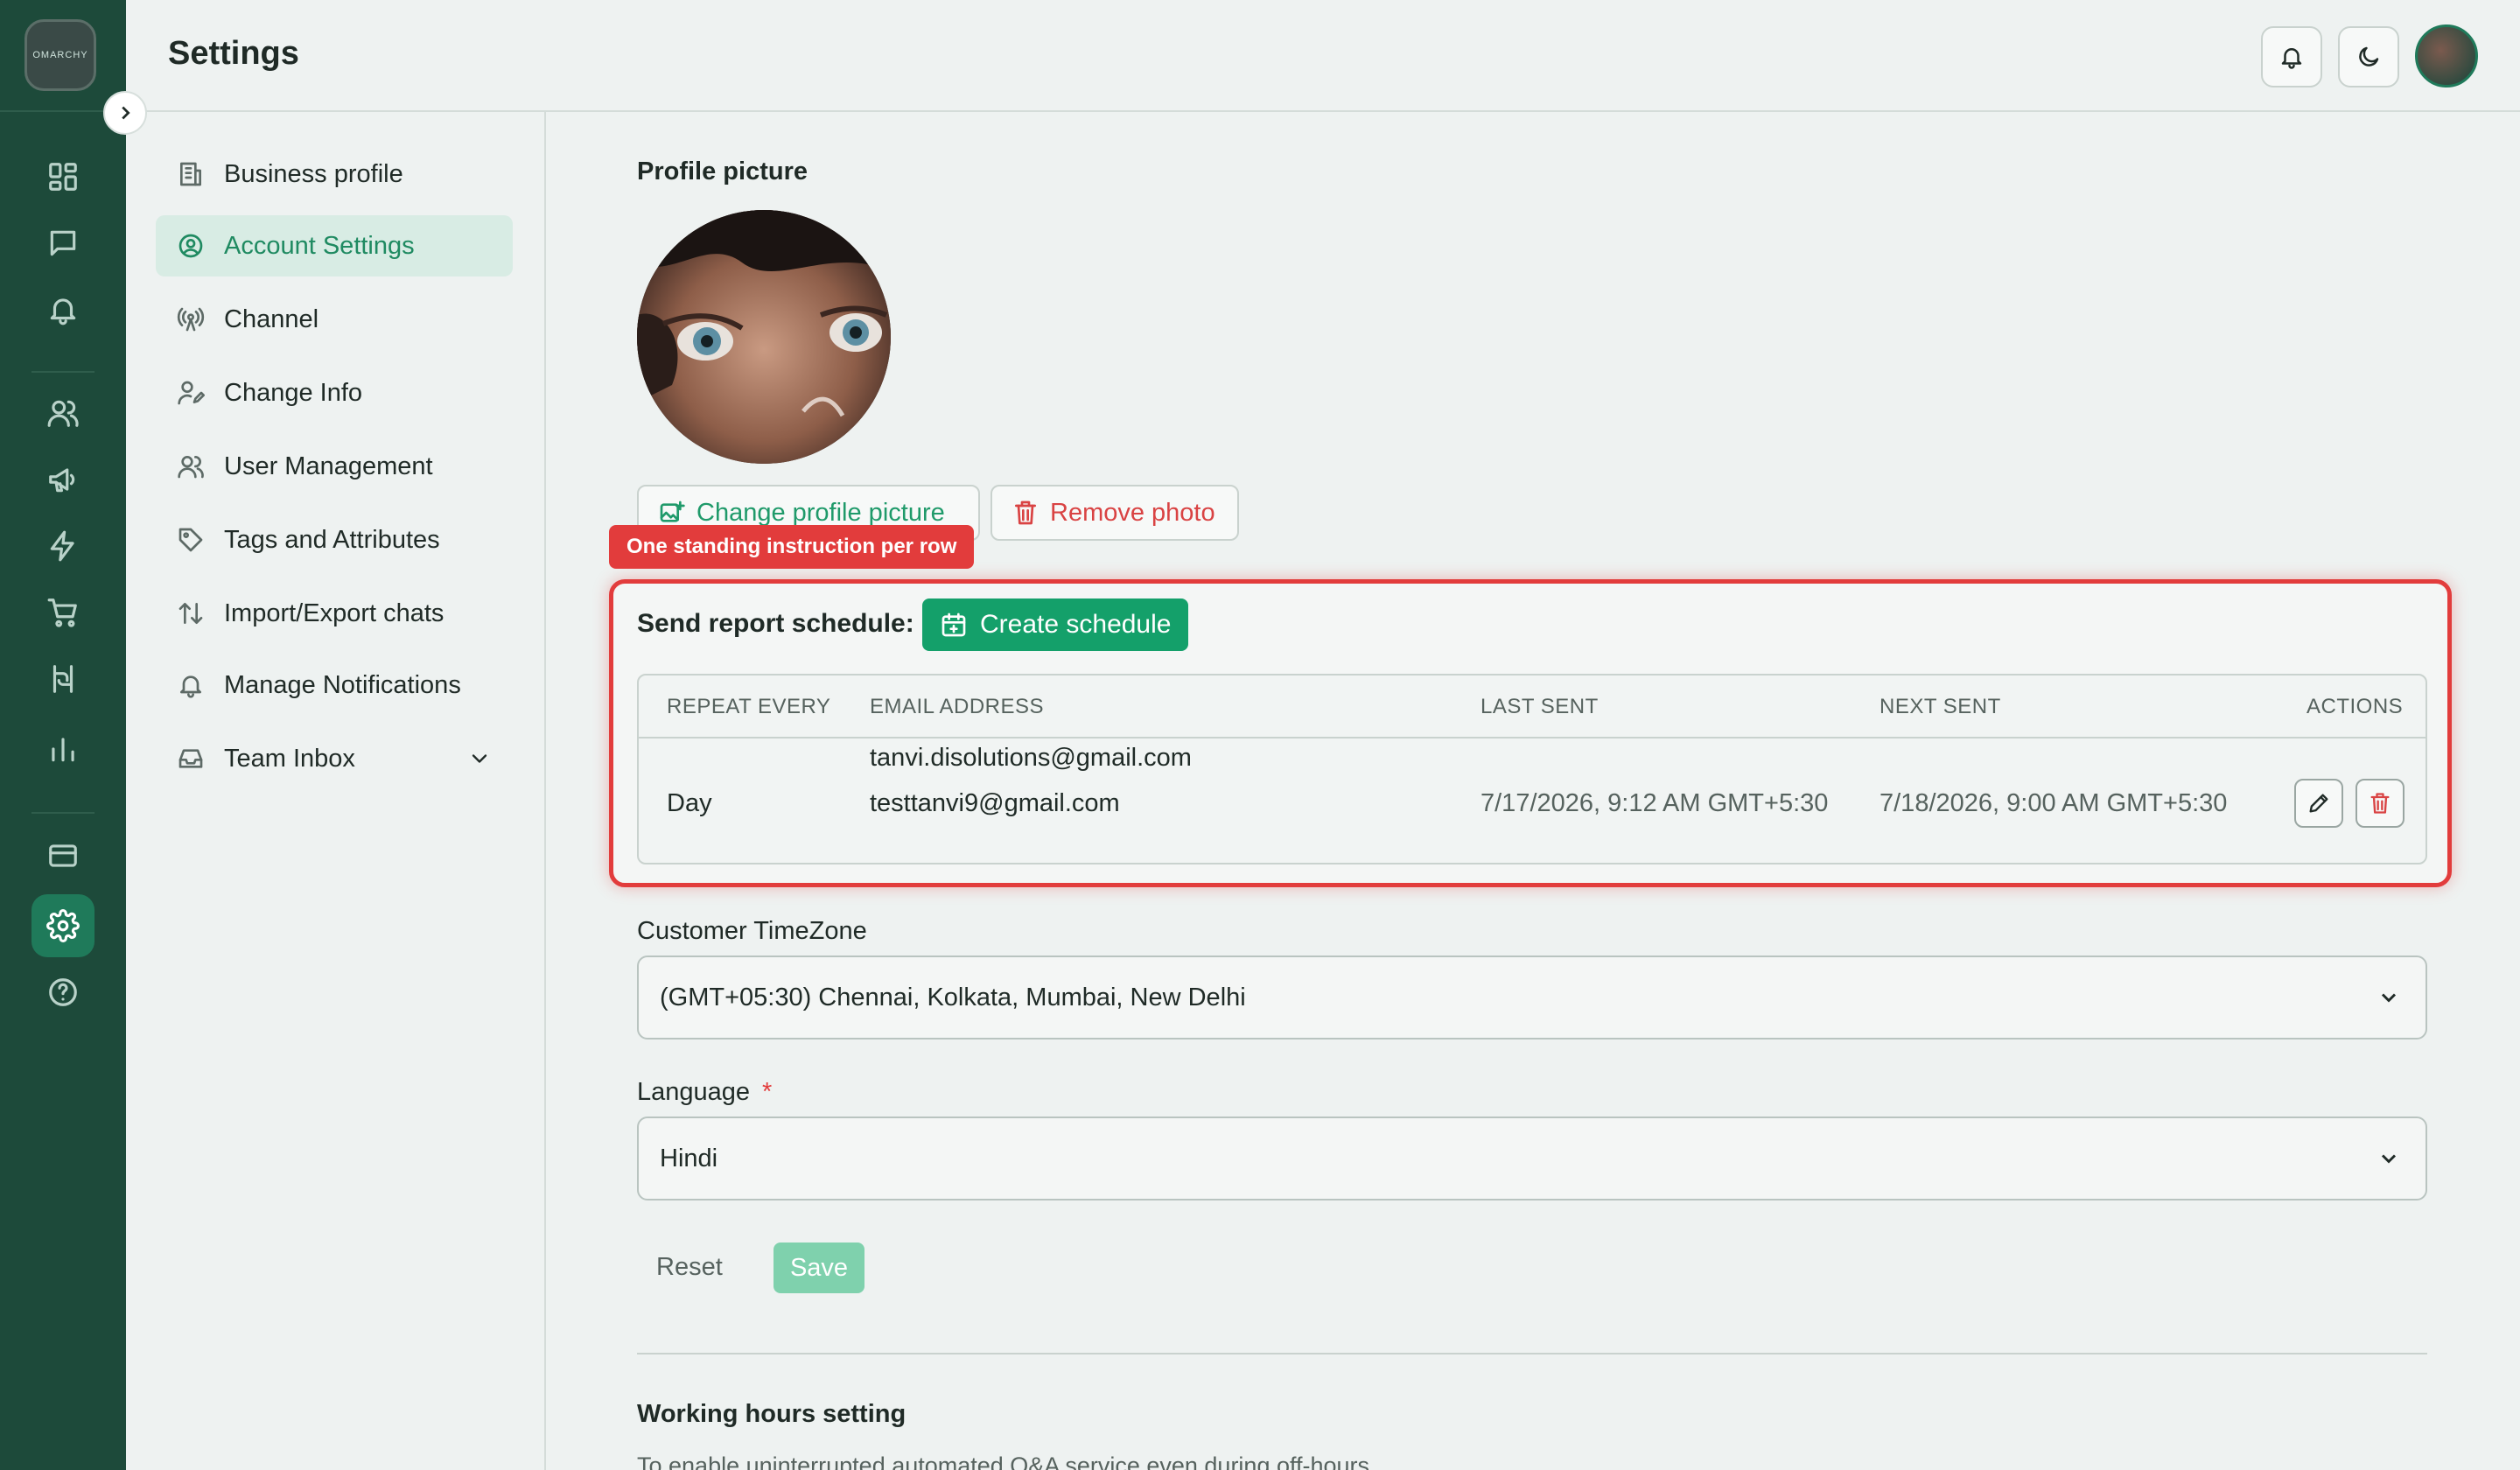  I want to click on pencil-icon, so click(2318, 803).